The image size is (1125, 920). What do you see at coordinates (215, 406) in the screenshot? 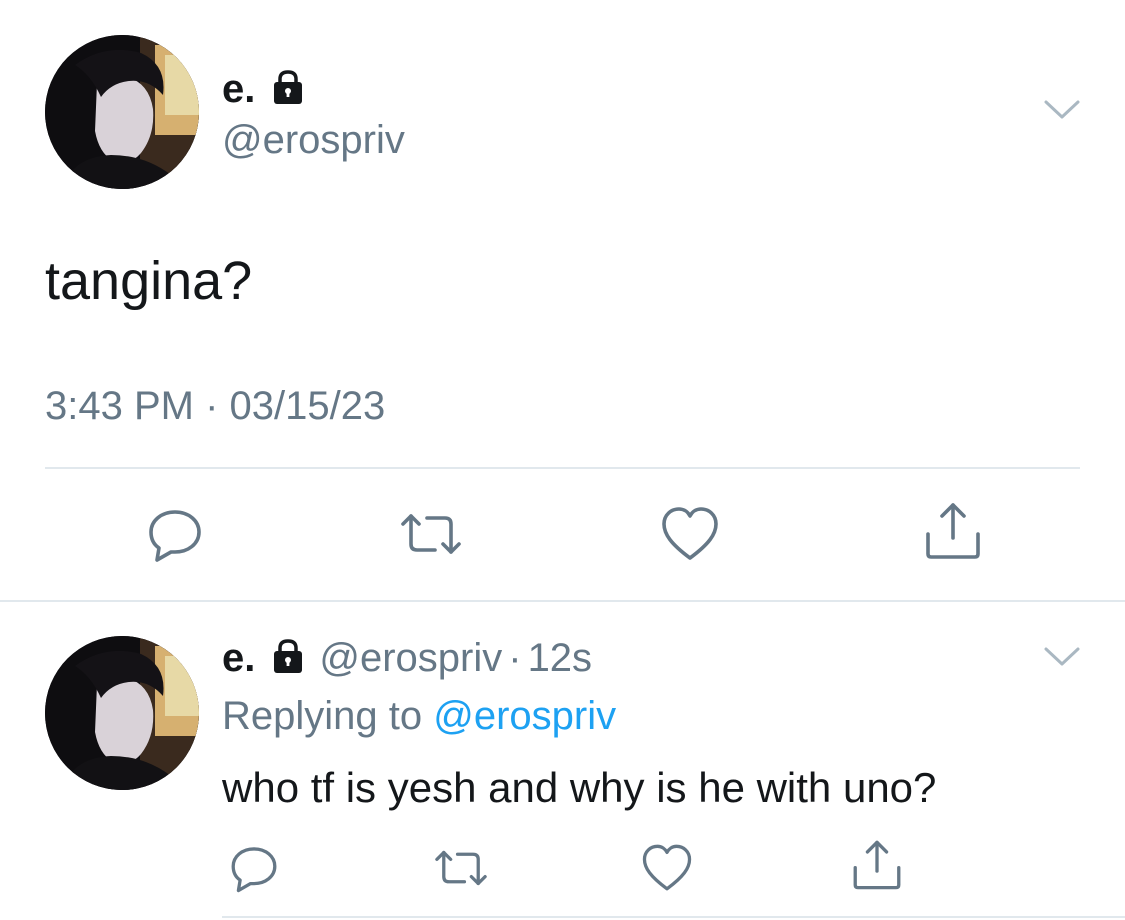
I see `timestamp: 3:43 PM · 03/15/23` at bounding box center [215, 406].